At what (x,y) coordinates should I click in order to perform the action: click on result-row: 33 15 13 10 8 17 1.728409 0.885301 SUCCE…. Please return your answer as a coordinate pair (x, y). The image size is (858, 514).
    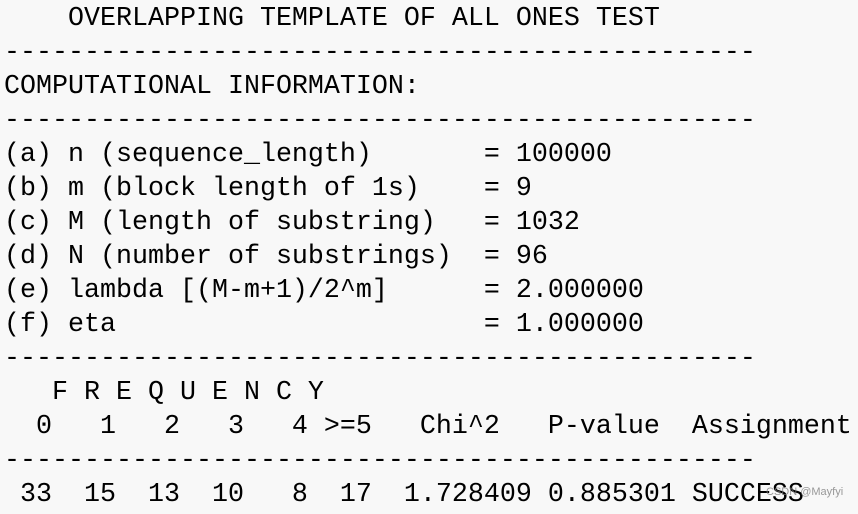
    Looking at the image, I should click on (404, 495).